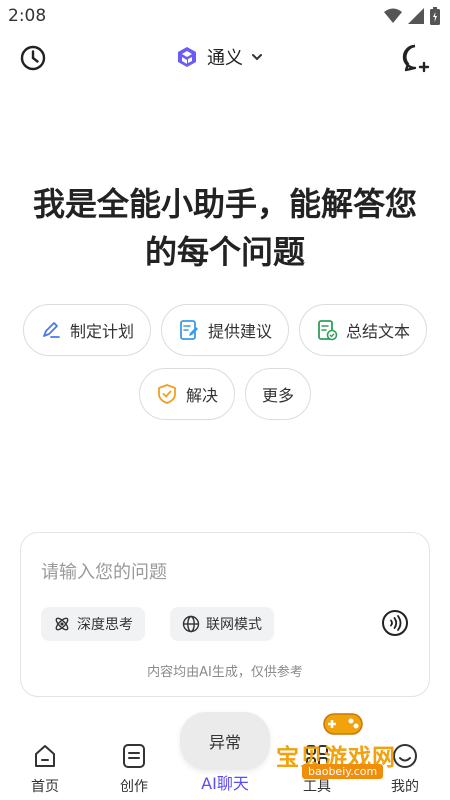 The height and width of the screenshot is (800, 450). I want to click on chip-summarize-text-label: 总结文本, so click(378, 331).